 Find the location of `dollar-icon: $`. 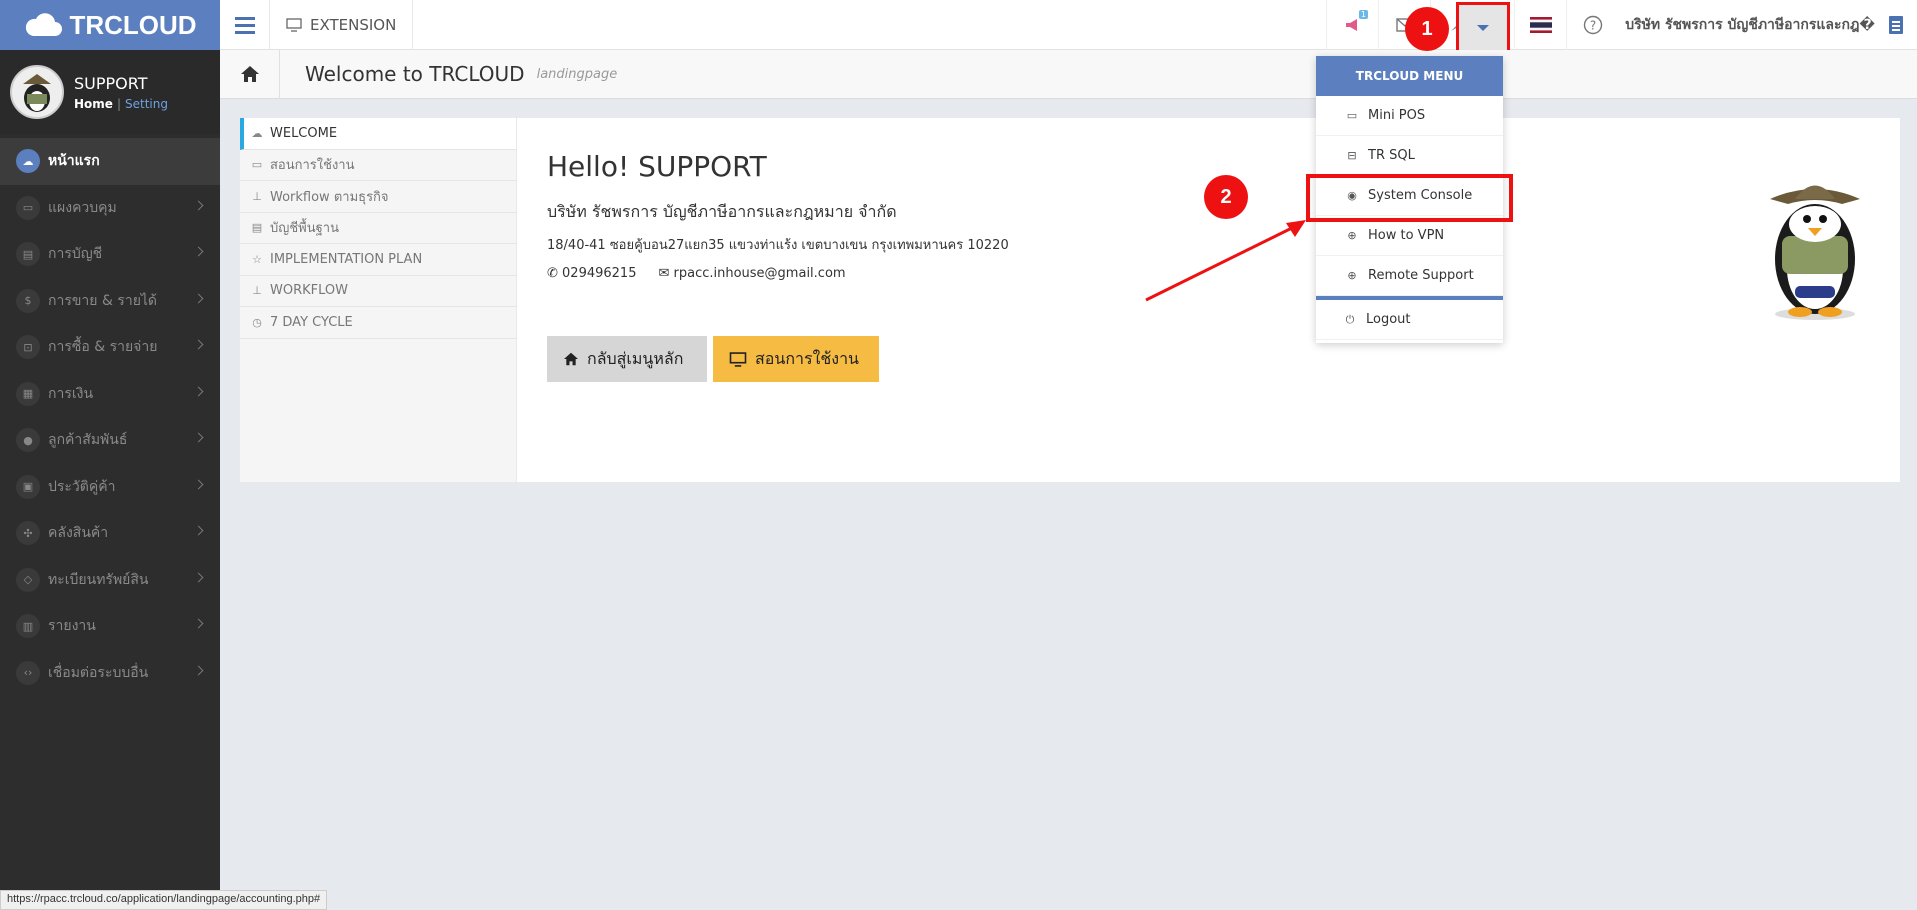

dollar-icon: $ is located at coordinates (28, 300).